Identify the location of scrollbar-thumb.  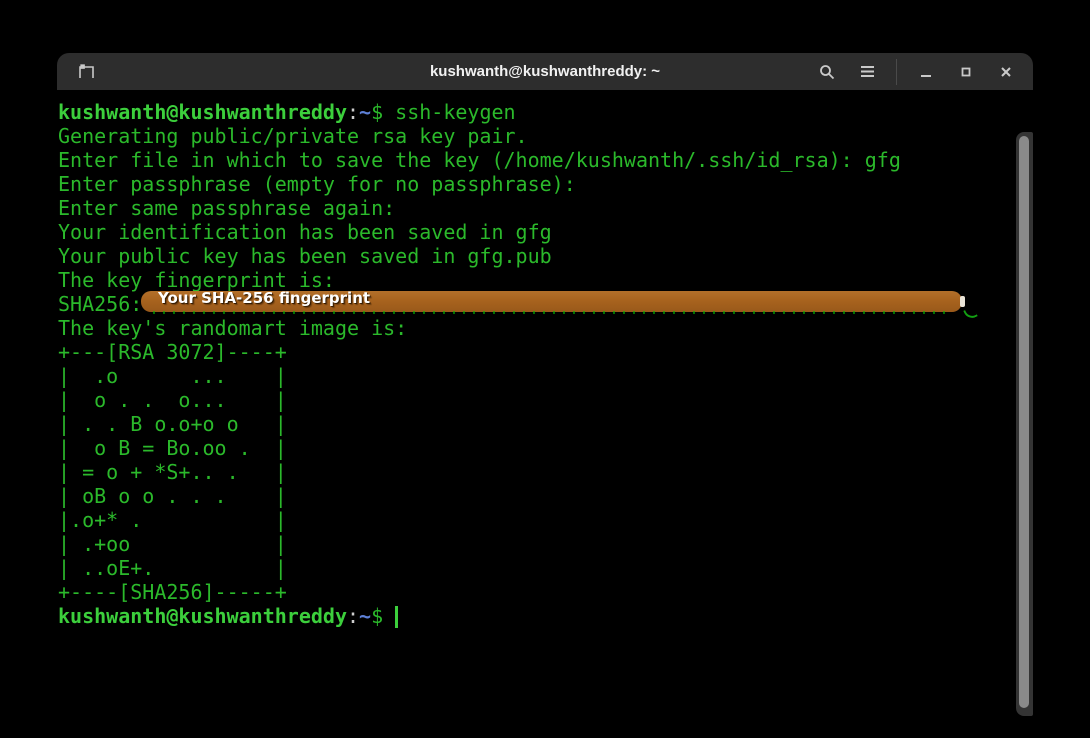
(1024, 422).